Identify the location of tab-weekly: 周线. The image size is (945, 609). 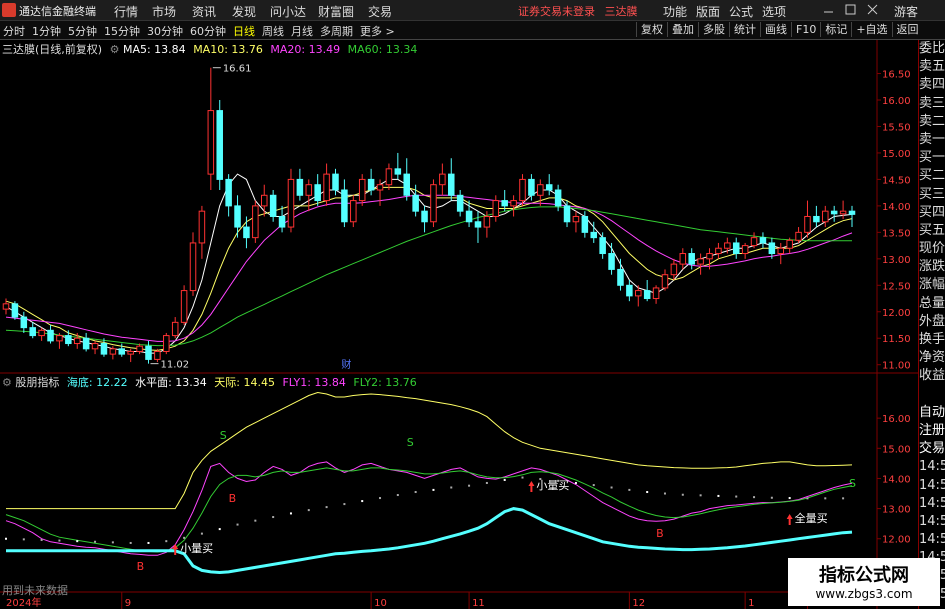
(273, 31).